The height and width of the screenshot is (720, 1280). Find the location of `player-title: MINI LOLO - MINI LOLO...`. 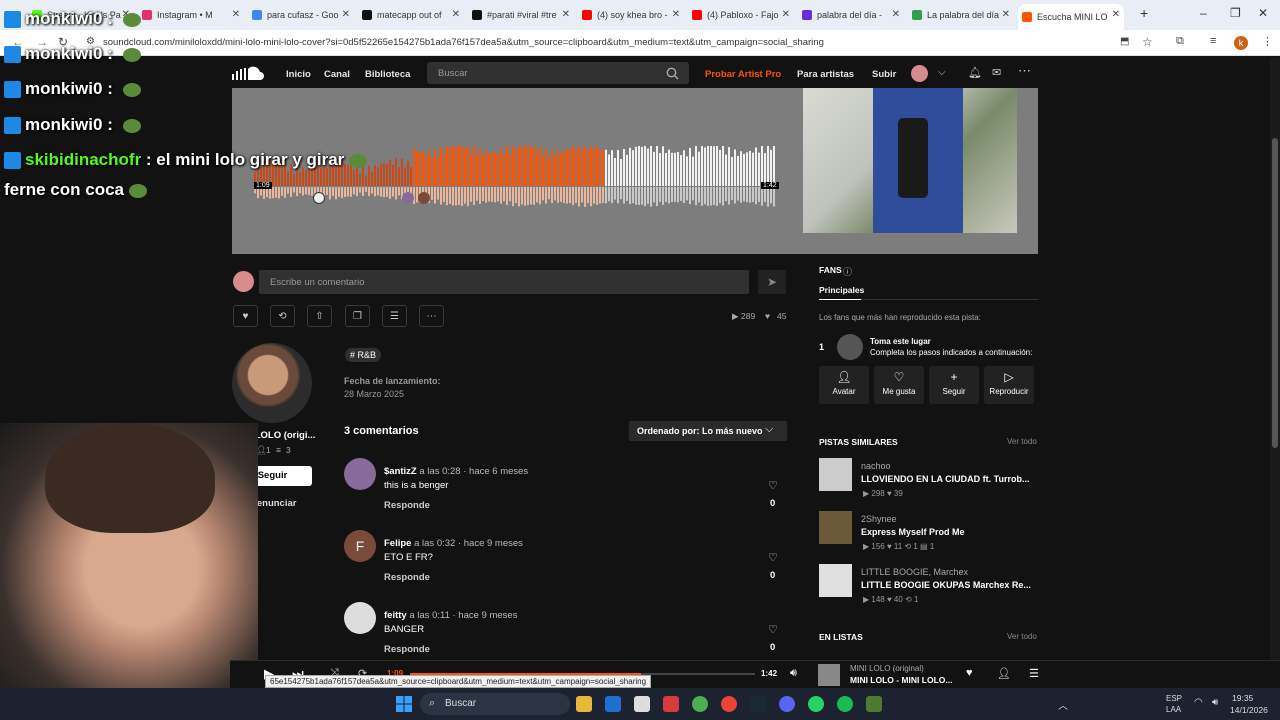

player-title: MINI LOLO - MINI LOLO... is located at coordinates (901, 680).